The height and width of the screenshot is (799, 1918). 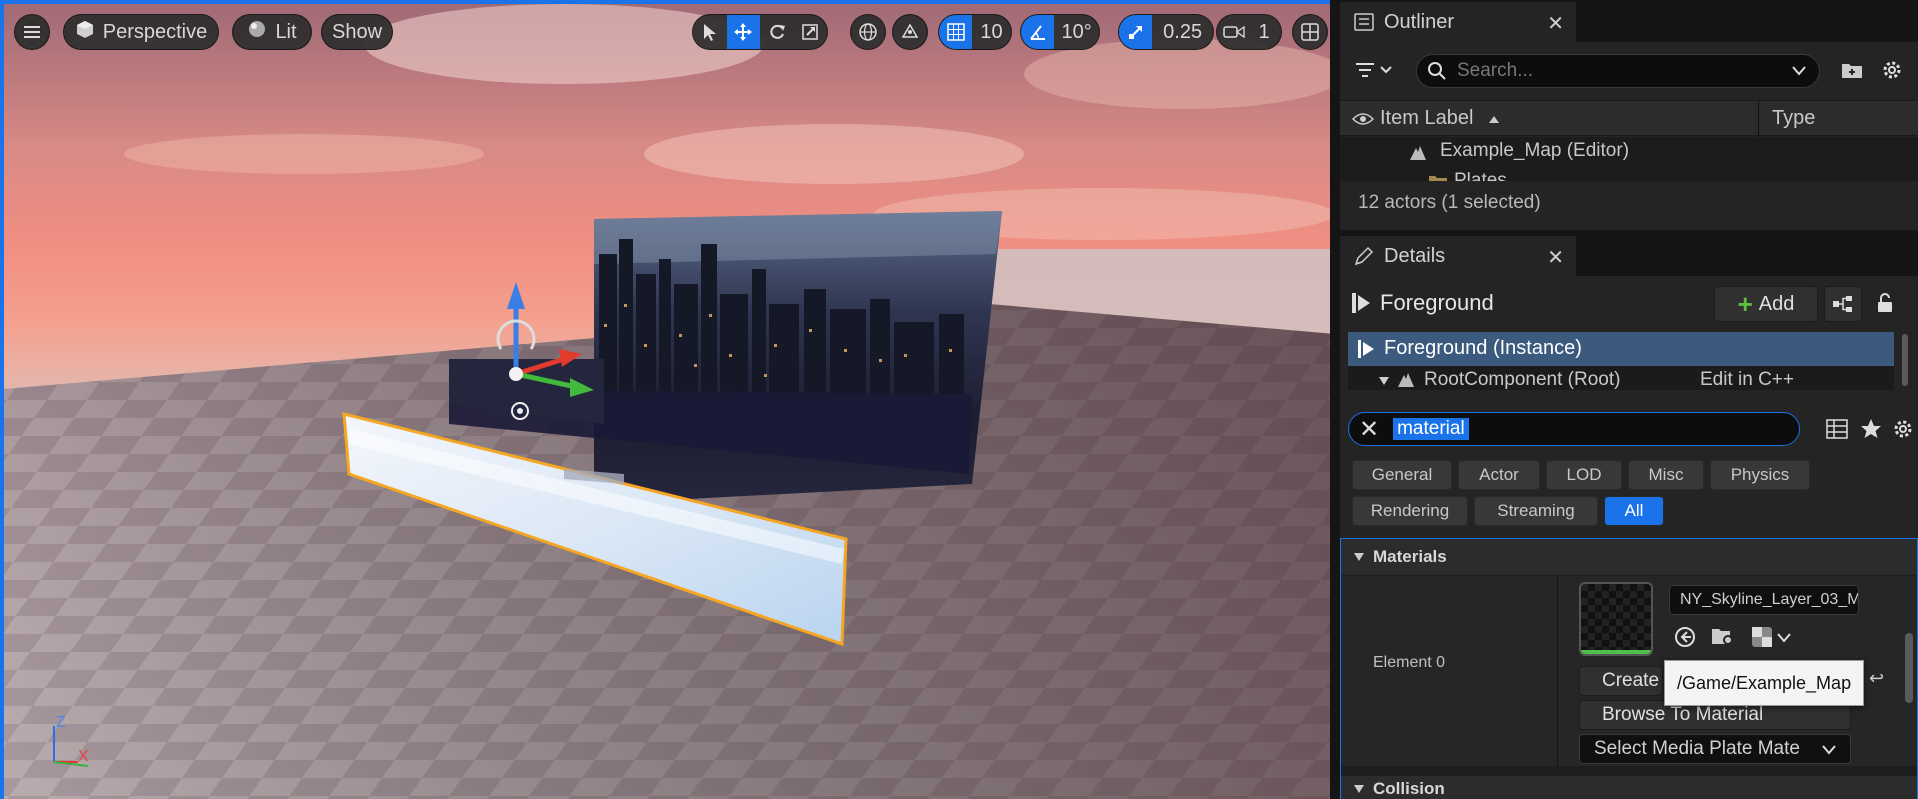 What do you see at coordinates (1076, 32) in the screenshot?
I see `rotation-snap-value: 10°` at bounding box center [1076, 32].